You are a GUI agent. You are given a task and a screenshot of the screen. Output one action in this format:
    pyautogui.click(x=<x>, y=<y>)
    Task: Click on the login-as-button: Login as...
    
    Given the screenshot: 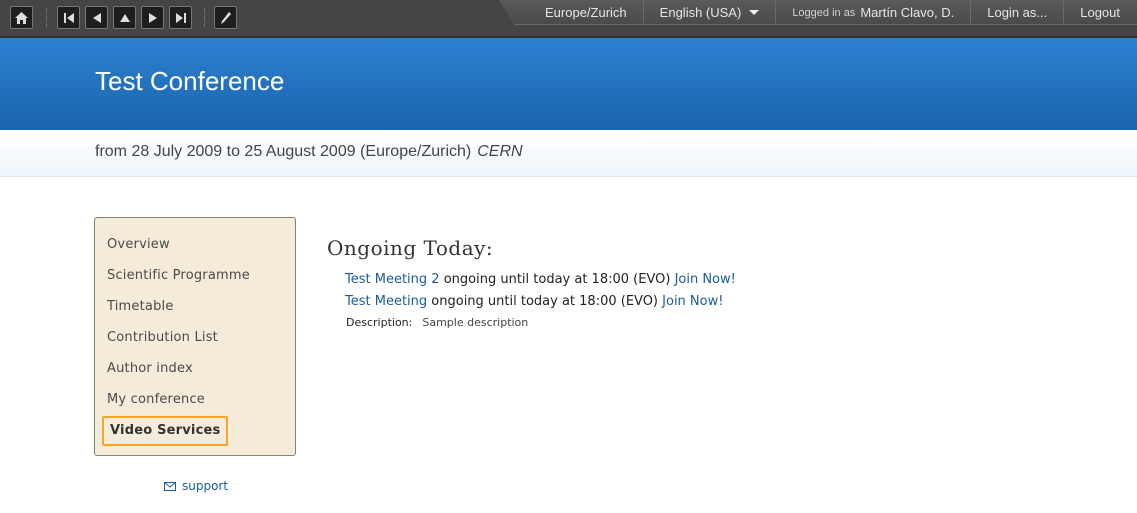 What is the action you would take?
    pyautogui.click(x=1016, y=12)
    